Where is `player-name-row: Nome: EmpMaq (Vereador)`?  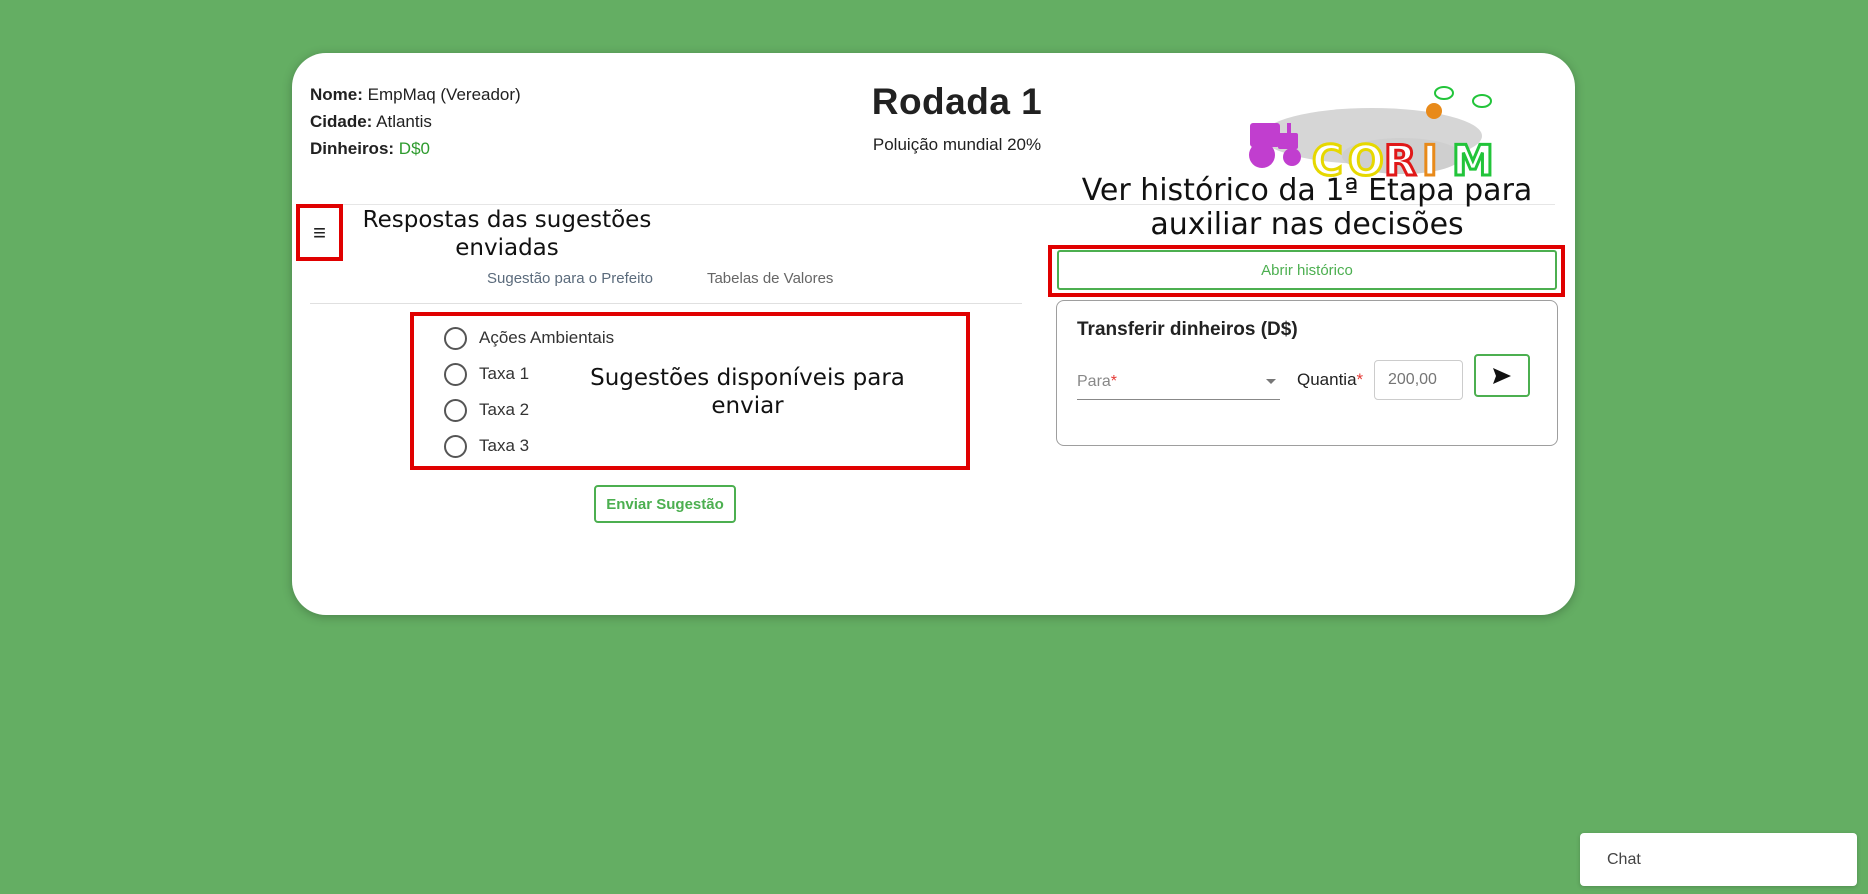
player-name-row: Nome: EmpMaq (Vereador) is located at coordinates (415, 94).